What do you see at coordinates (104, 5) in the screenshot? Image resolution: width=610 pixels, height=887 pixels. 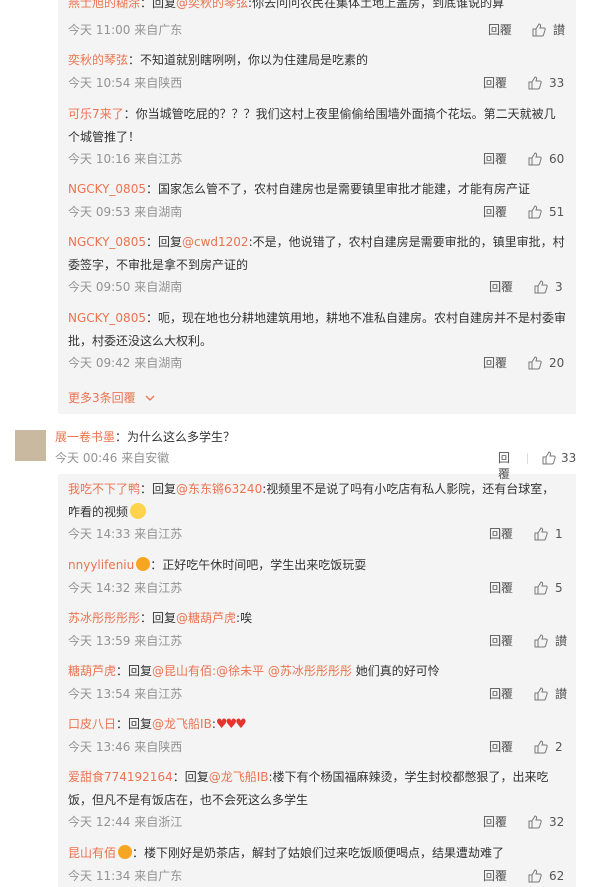 I see `reply-username: 燕士旭的糊涂` at bounding box center [104, 5].